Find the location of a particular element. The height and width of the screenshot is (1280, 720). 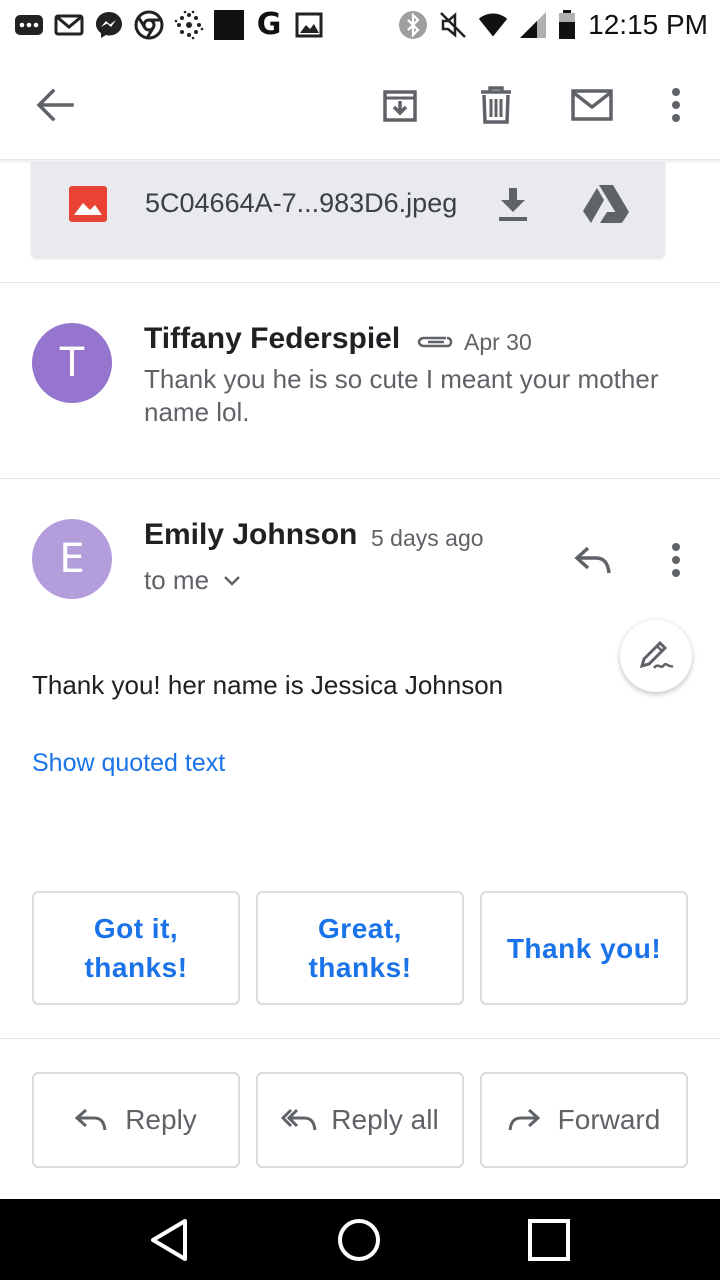

smart-reply-chip: Got it, thanks! is located at coordinates (136, 948).